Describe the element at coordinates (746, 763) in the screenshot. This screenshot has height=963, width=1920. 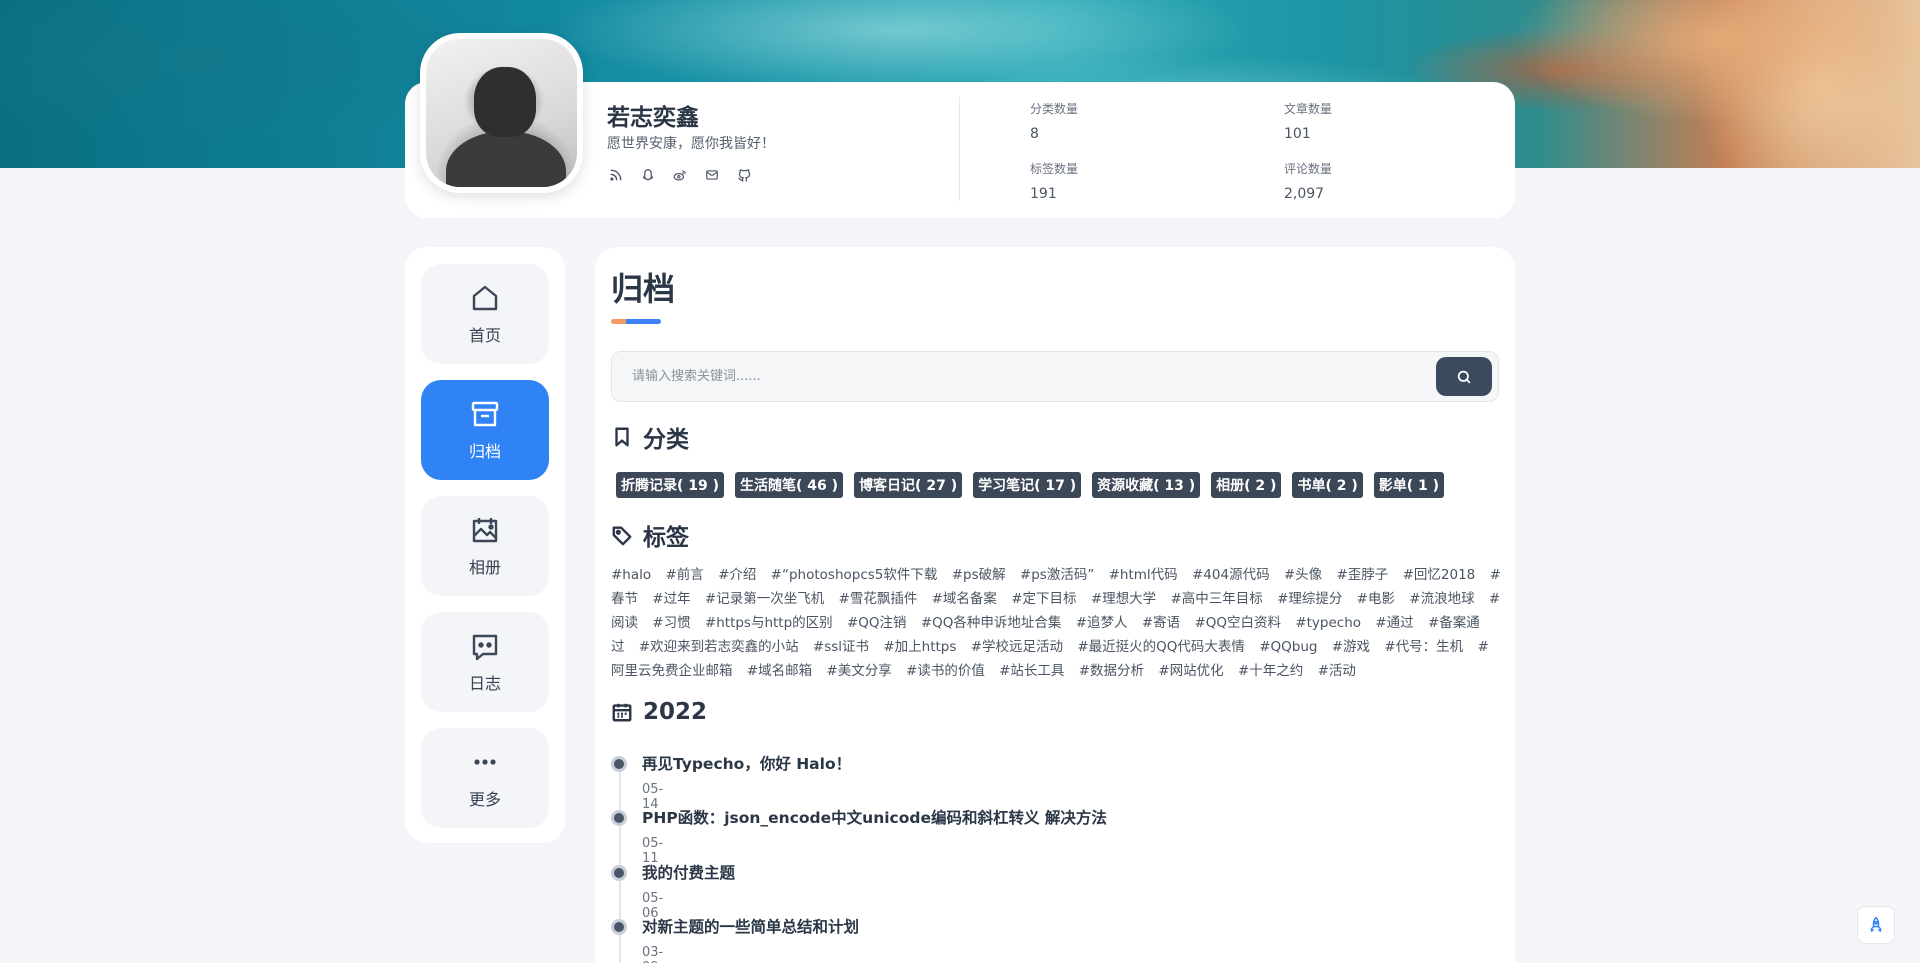
I see `post-title-link: 再见Typecho，你好 Halo！` at that location.